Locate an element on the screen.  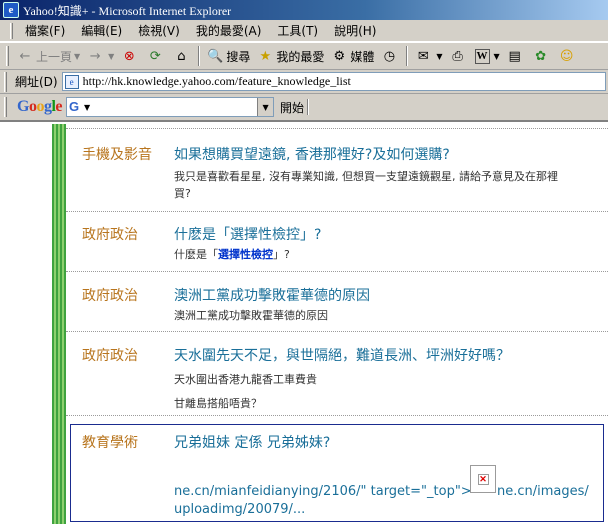
google-go-button: 開始 is located at coordinates (292, 107).